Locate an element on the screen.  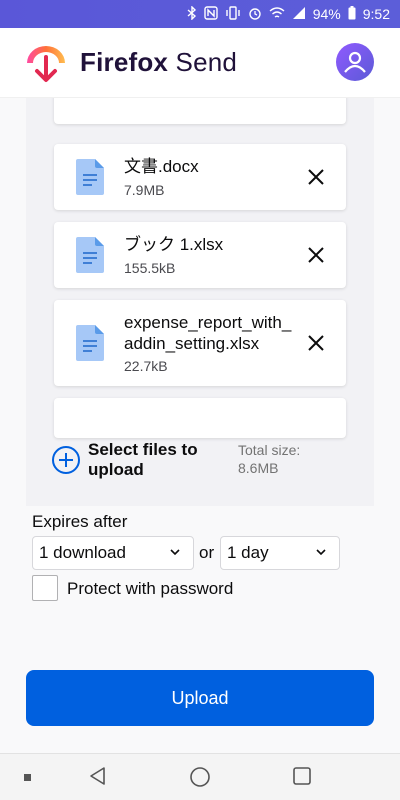
signal-icon is located at coordinates (299, 14).